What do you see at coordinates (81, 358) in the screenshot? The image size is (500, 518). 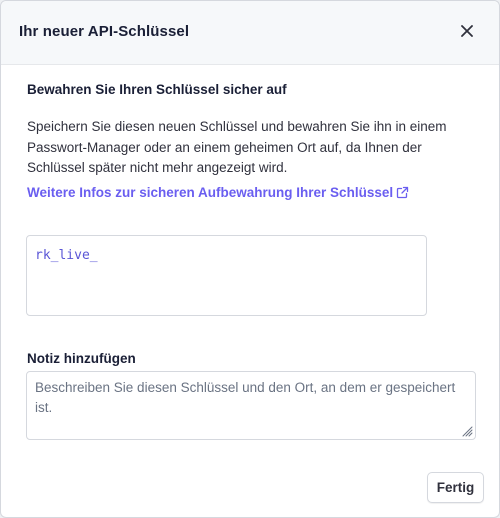 I see `note-label: Notiz hinzufügen` at bounding box center [81, 358].